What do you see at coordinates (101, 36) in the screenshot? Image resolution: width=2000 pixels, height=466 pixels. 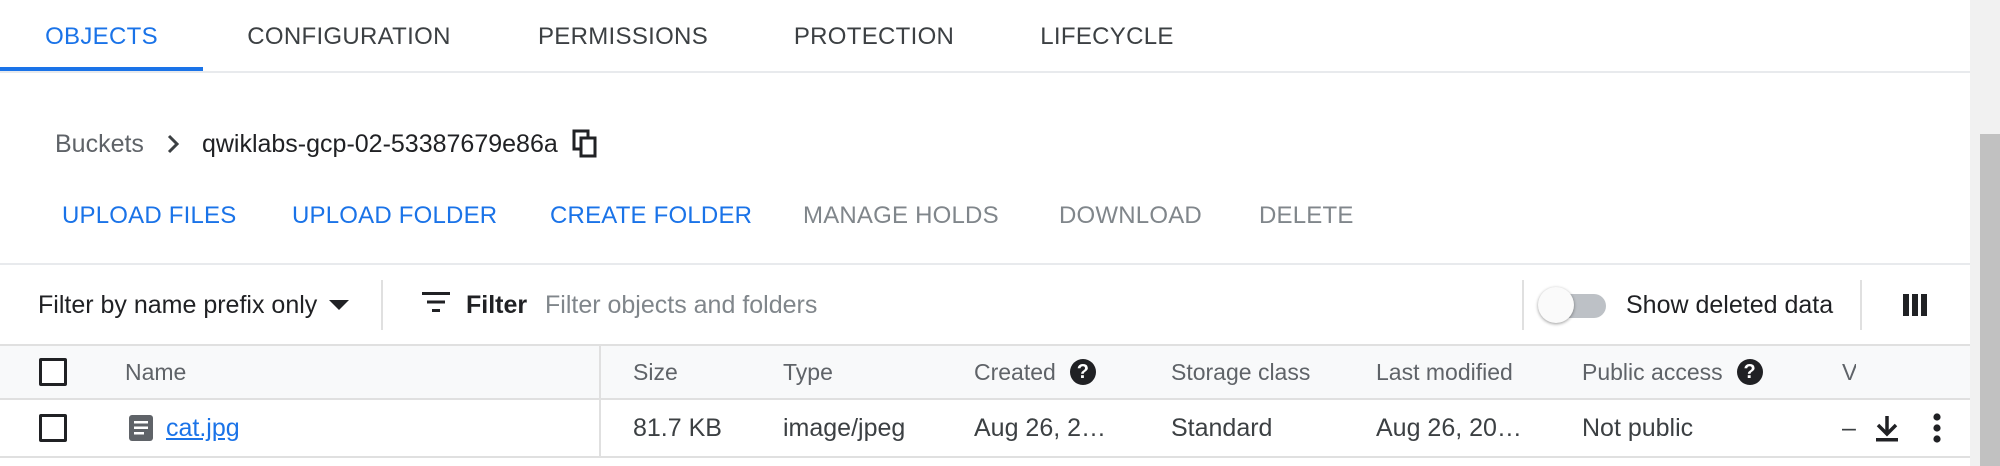 I see `tab-objects: OBJECTS` at bounding box center [101, 36].